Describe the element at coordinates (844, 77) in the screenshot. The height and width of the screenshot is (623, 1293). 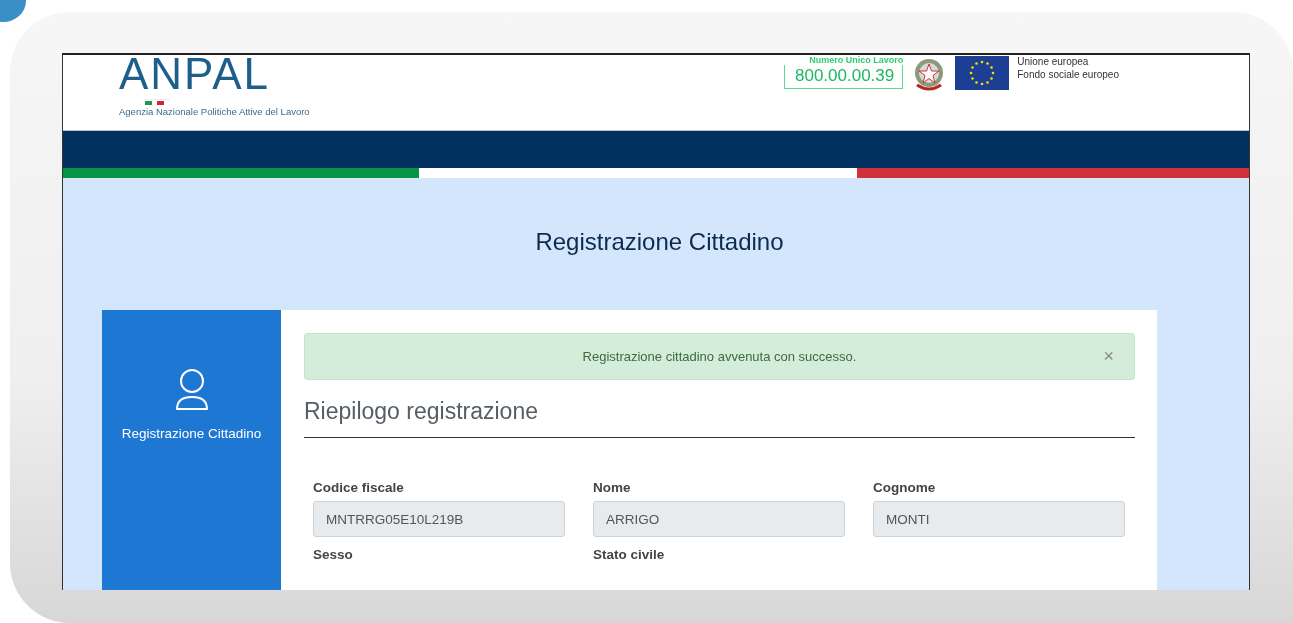
I see `phone-number: 800.00.00.39` at that location.